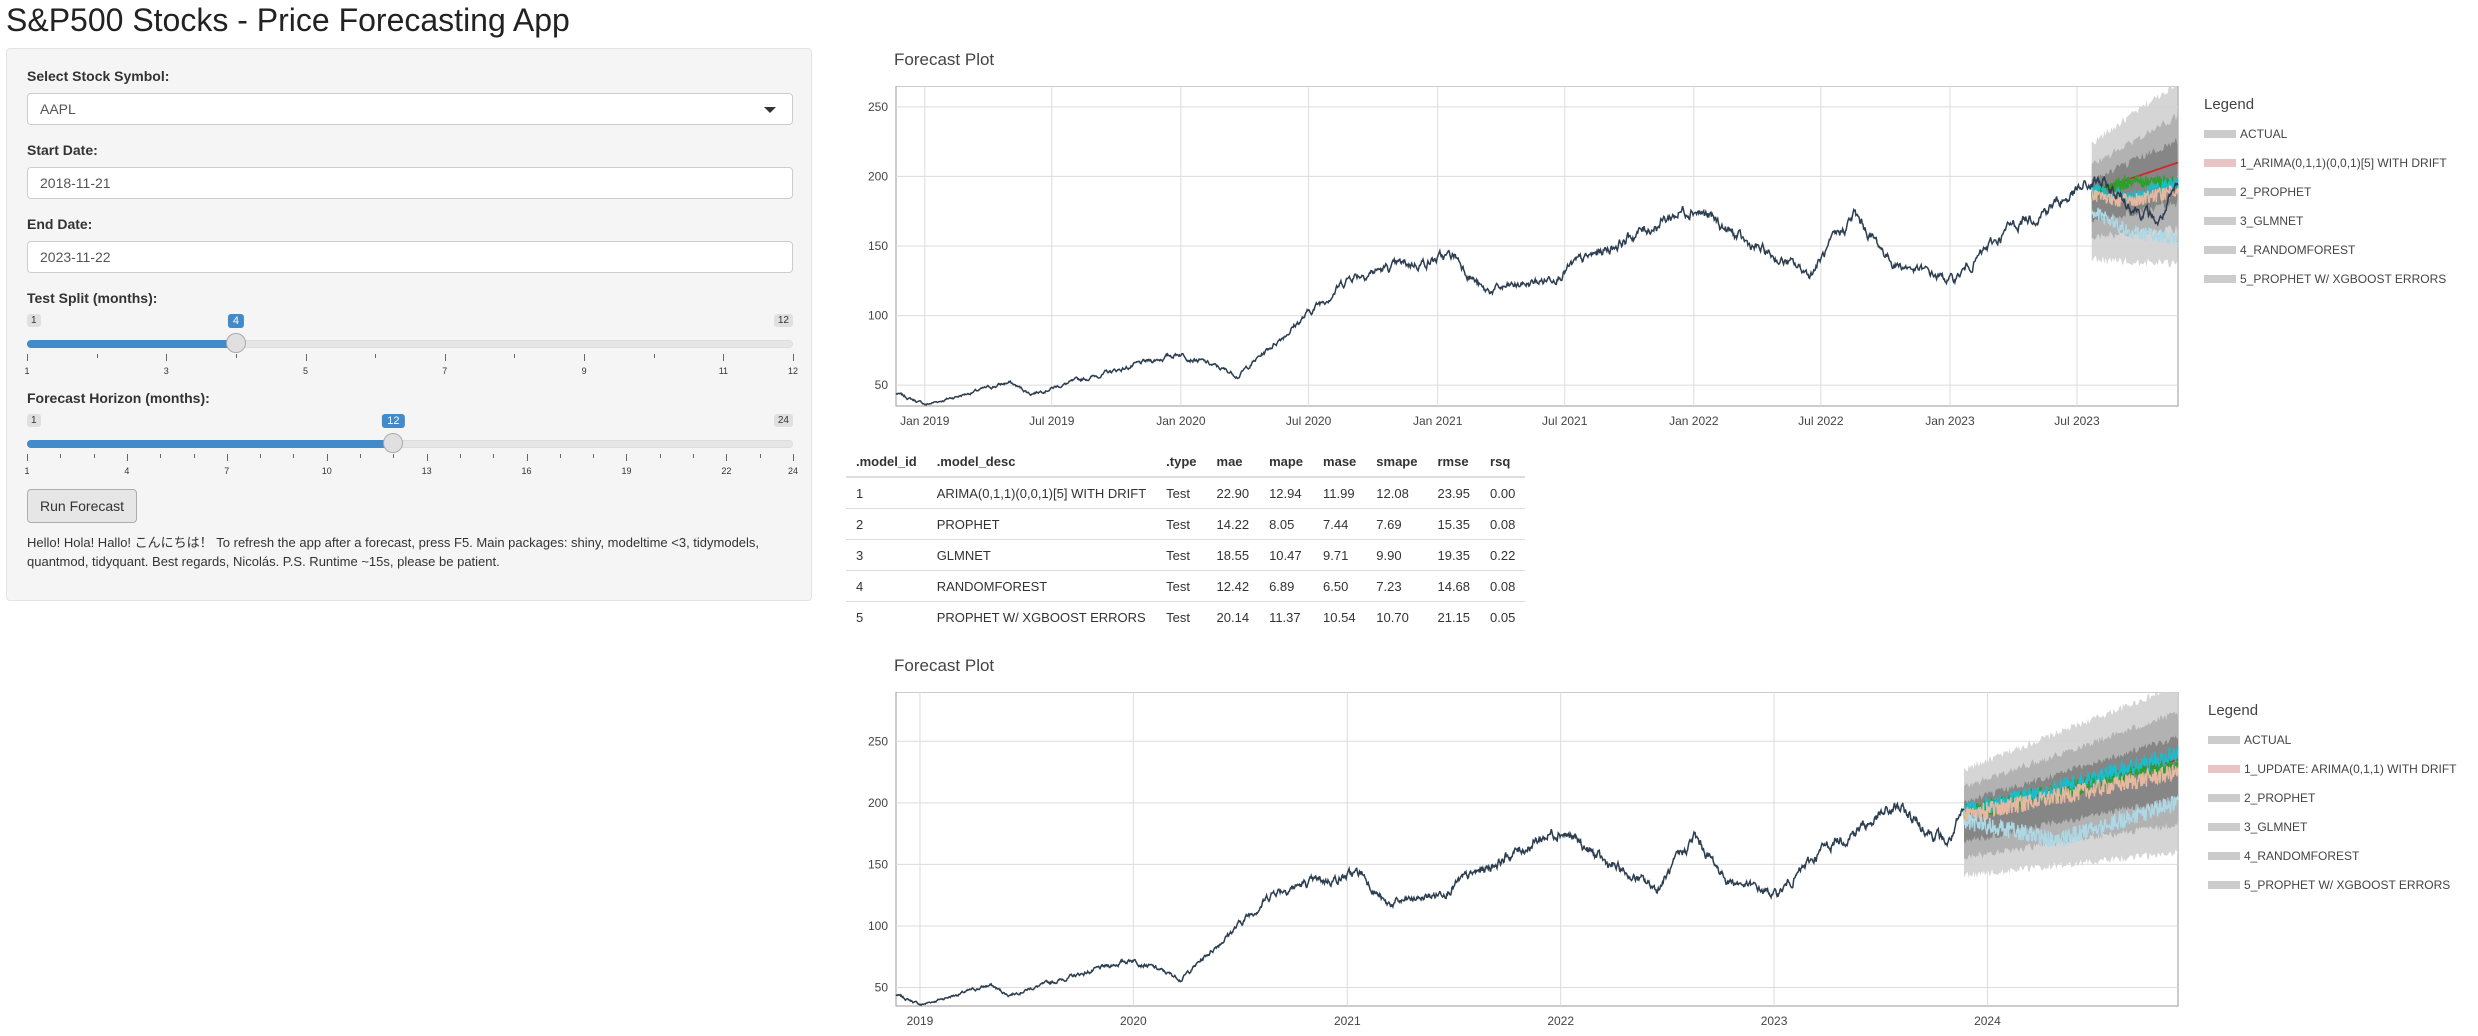 The width and height of the screenshot is (2478, 1036). Describe the element at coordinates (411, 345) in the screenshot. I see `test-split-slider: 1 12 4 1 3 5 7 9 11 12` at that location.